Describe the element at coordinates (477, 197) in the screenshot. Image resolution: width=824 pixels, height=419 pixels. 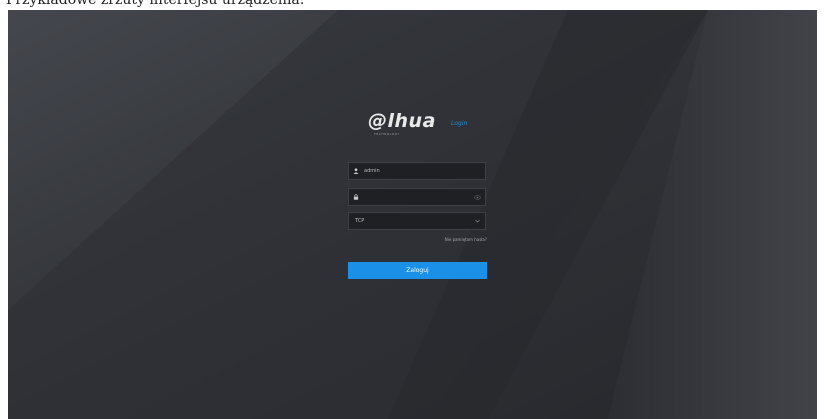
I see `eye-icon` at that location.